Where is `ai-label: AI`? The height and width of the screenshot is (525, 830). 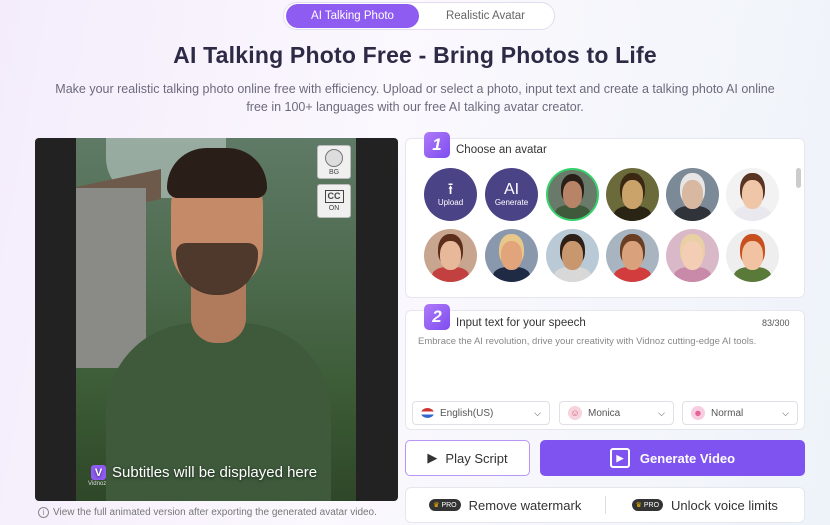
ai-label: AI is located at coordinates (511, 189).